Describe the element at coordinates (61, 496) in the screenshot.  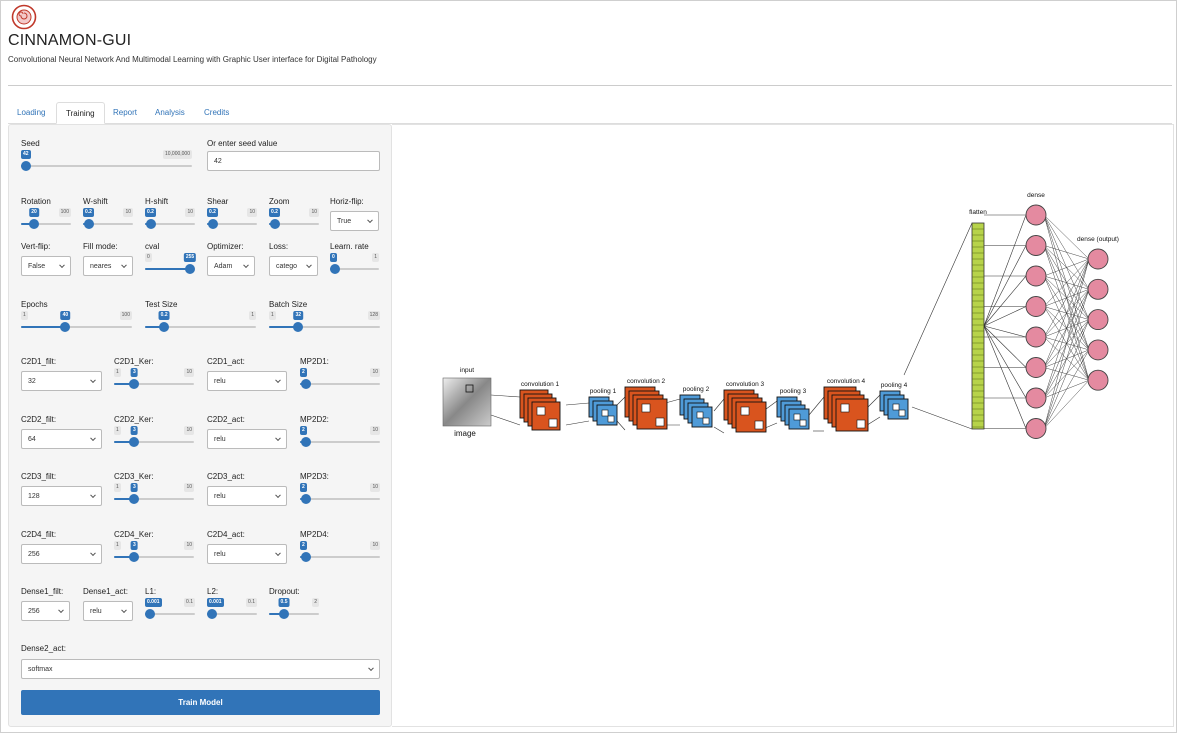
I see `c2d3-filt-select: 128` at that location.